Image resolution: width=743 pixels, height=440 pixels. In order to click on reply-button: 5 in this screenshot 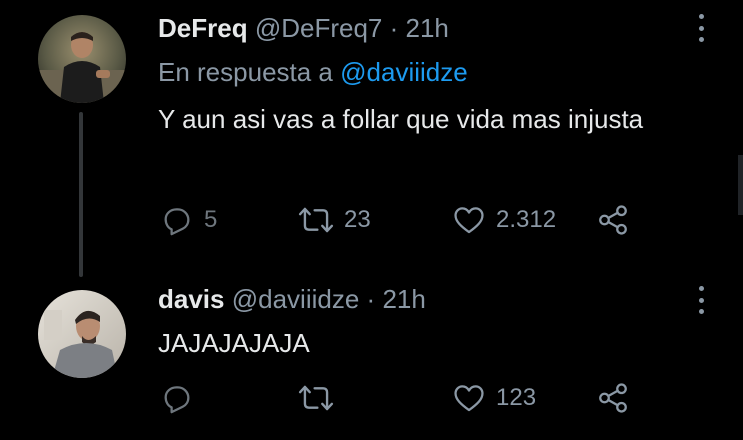, I will do `click(188, 220)`.